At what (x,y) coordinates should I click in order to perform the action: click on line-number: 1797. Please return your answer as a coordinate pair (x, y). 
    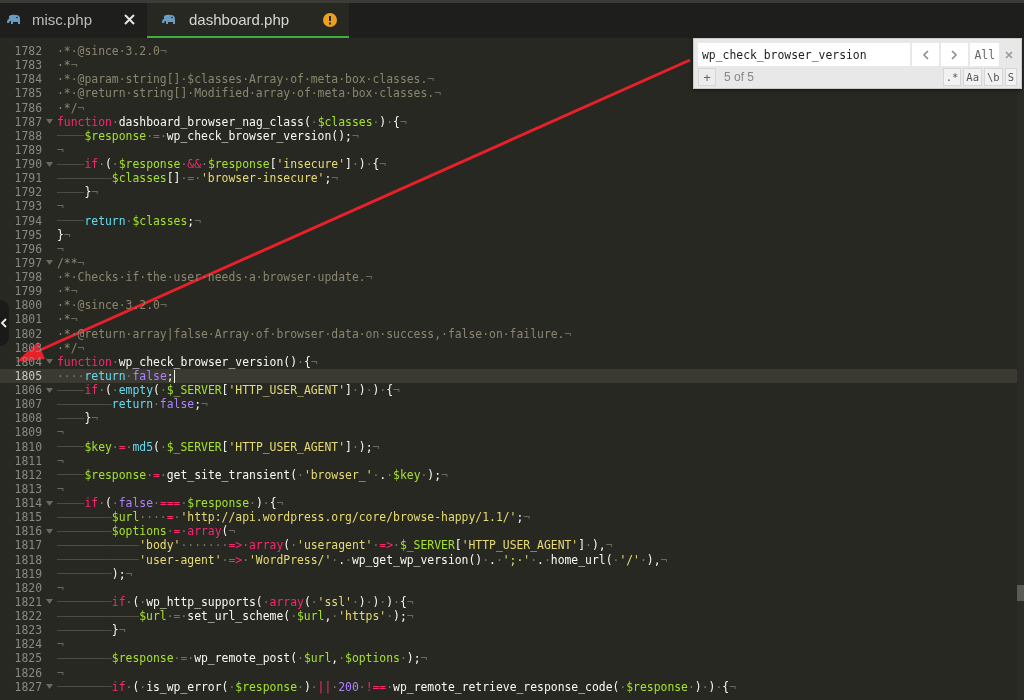
    Looking at the image, I should click on (28, 262).